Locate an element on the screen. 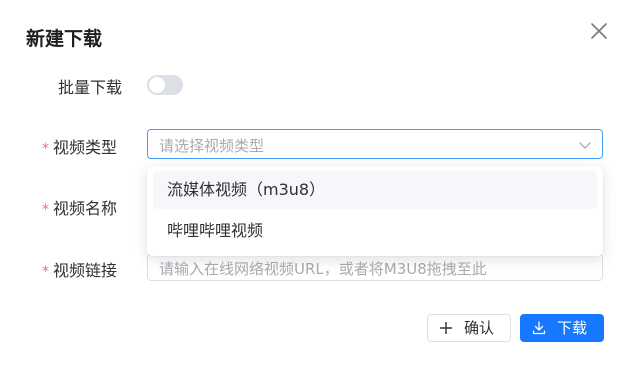 This screenshot has width=632, height=366. video-link-label-text: 视频链接 is located at coordinates (85, 270).